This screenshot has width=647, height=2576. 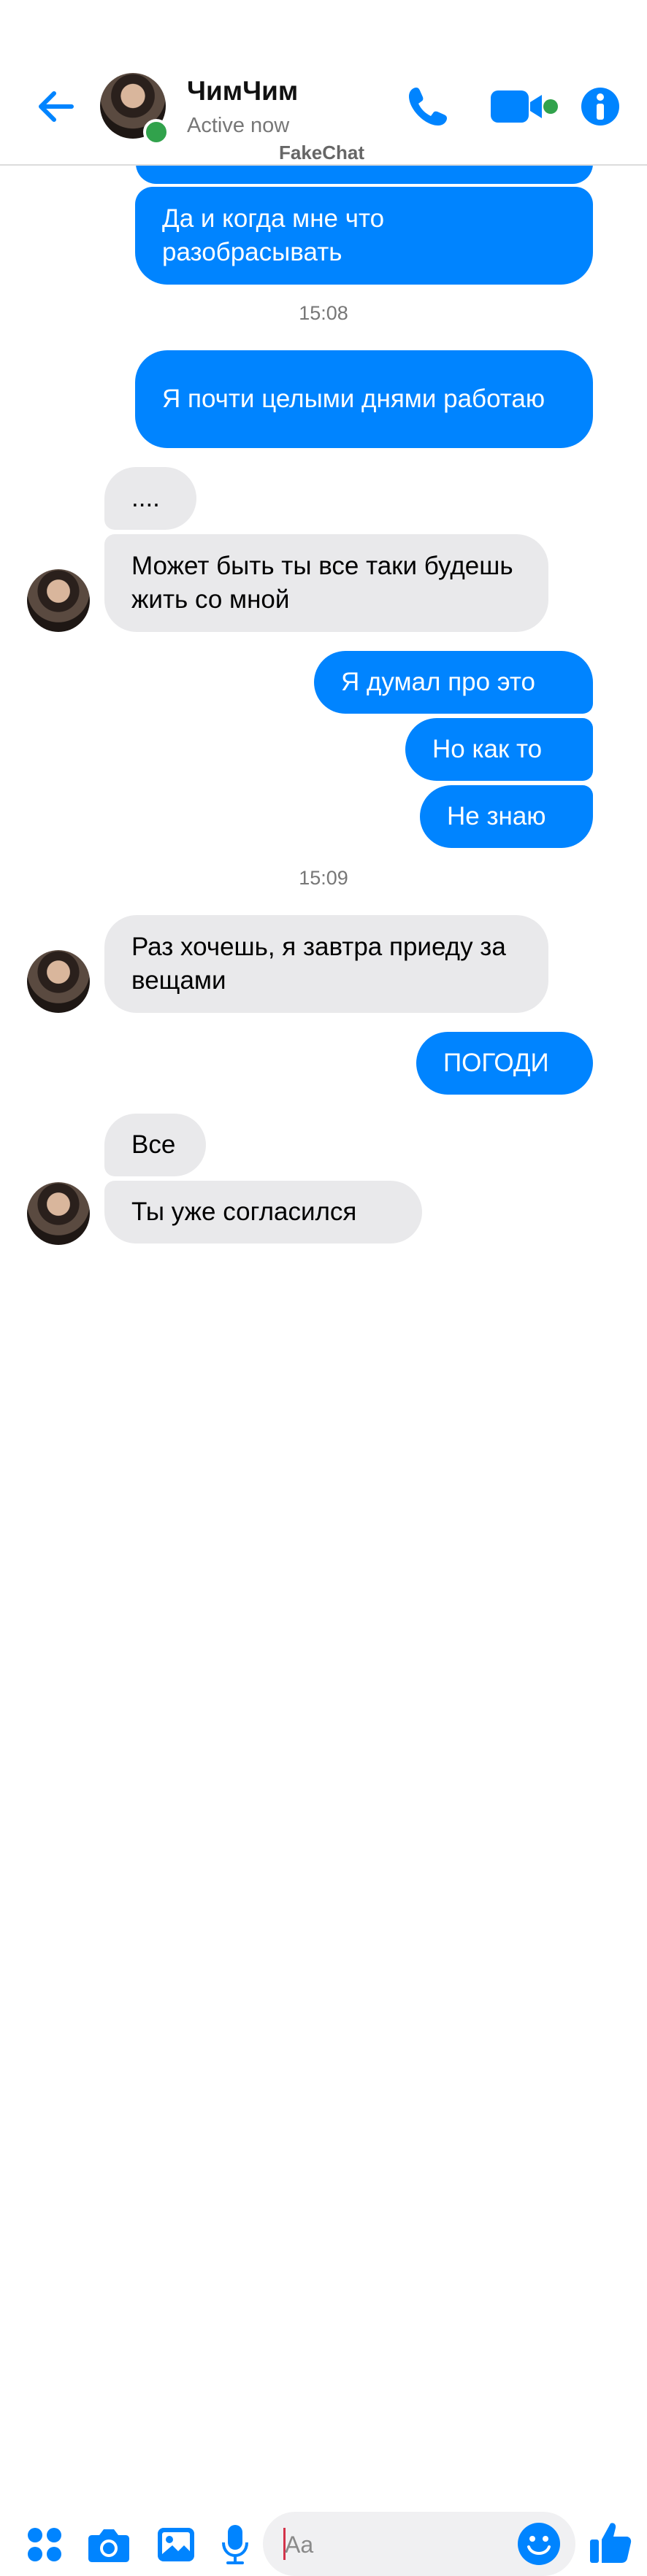 I want to click on message-bubble-incoming: Все, so click(x=155, y=1145).